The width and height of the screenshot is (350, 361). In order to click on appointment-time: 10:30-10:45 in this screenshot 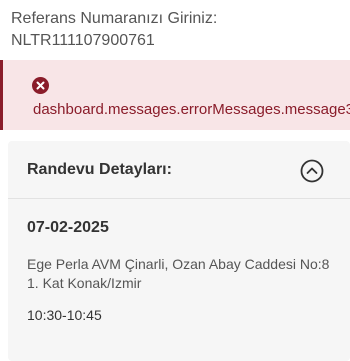, I will do `click(64, 315)`.